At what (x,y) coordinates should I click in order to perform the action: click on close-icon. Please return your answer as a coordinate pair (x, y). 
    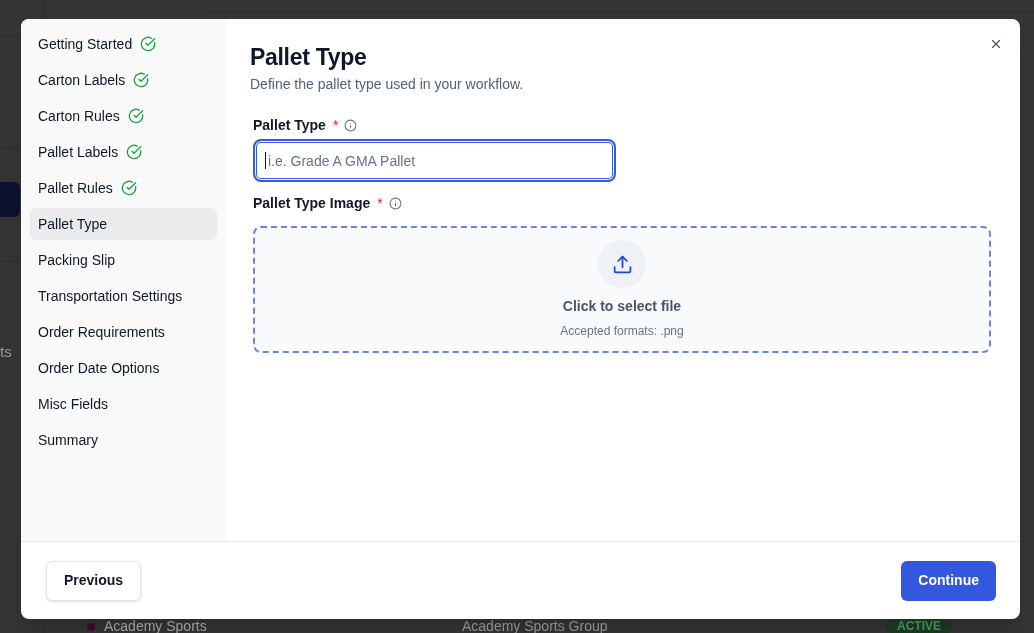
    Looking at the image, I should click on (996, 44).